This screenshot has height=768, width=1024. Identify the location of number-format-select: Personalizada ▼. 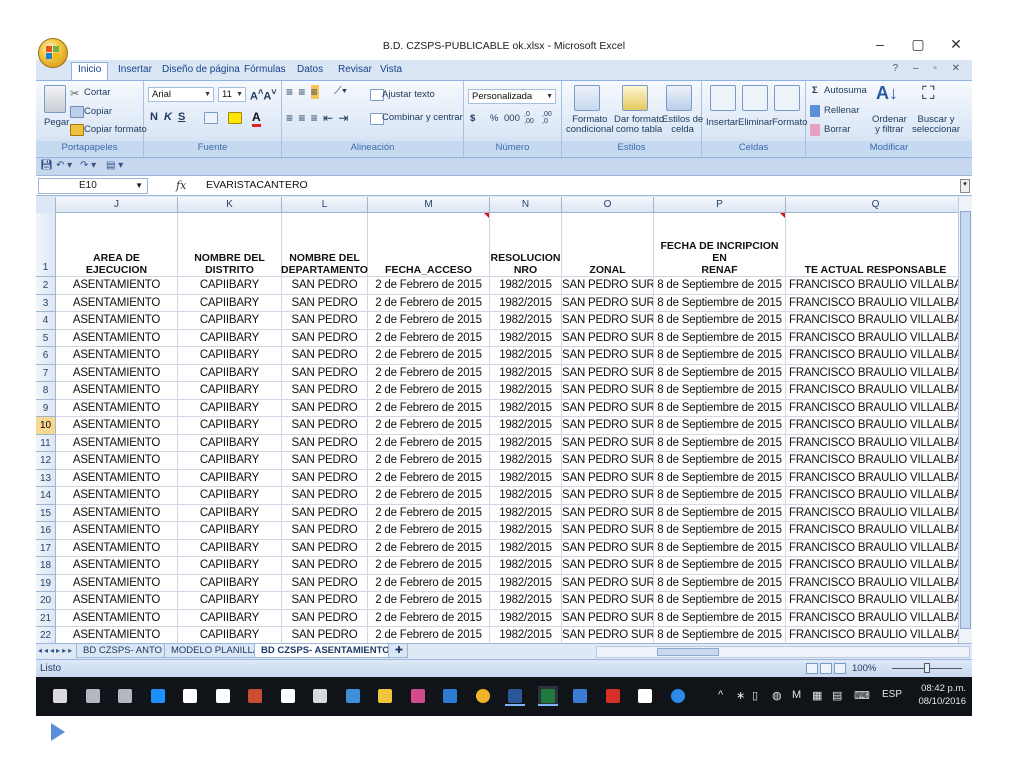
(512, 96).